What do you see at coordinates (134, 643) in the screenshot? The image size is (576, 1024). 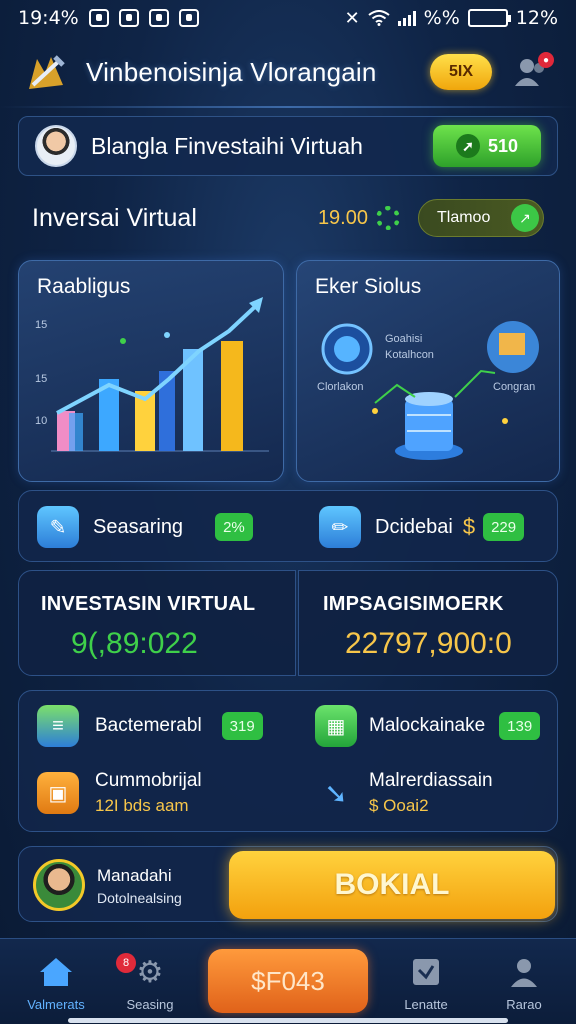 I see `card-value: 9(,89:022` at bounding box center [134, 643].